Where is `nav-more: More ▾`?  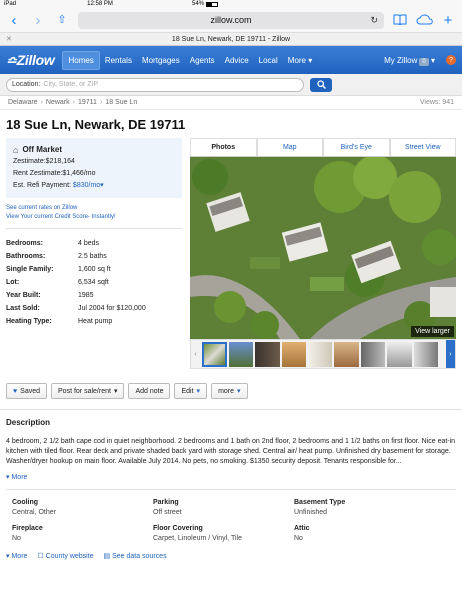 nav-more: More ▾ is located at coordinates (300, 60).